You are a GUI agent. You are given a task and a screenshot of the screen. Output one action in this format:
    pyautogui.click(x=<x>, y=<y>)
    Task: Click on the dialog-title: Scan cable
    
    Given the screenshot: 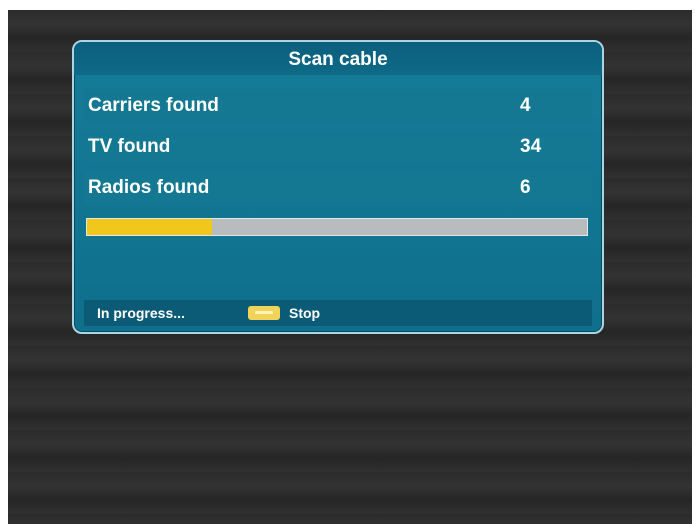 What is the action you would take?
    pyautogui.click(x=338, y=58)
    